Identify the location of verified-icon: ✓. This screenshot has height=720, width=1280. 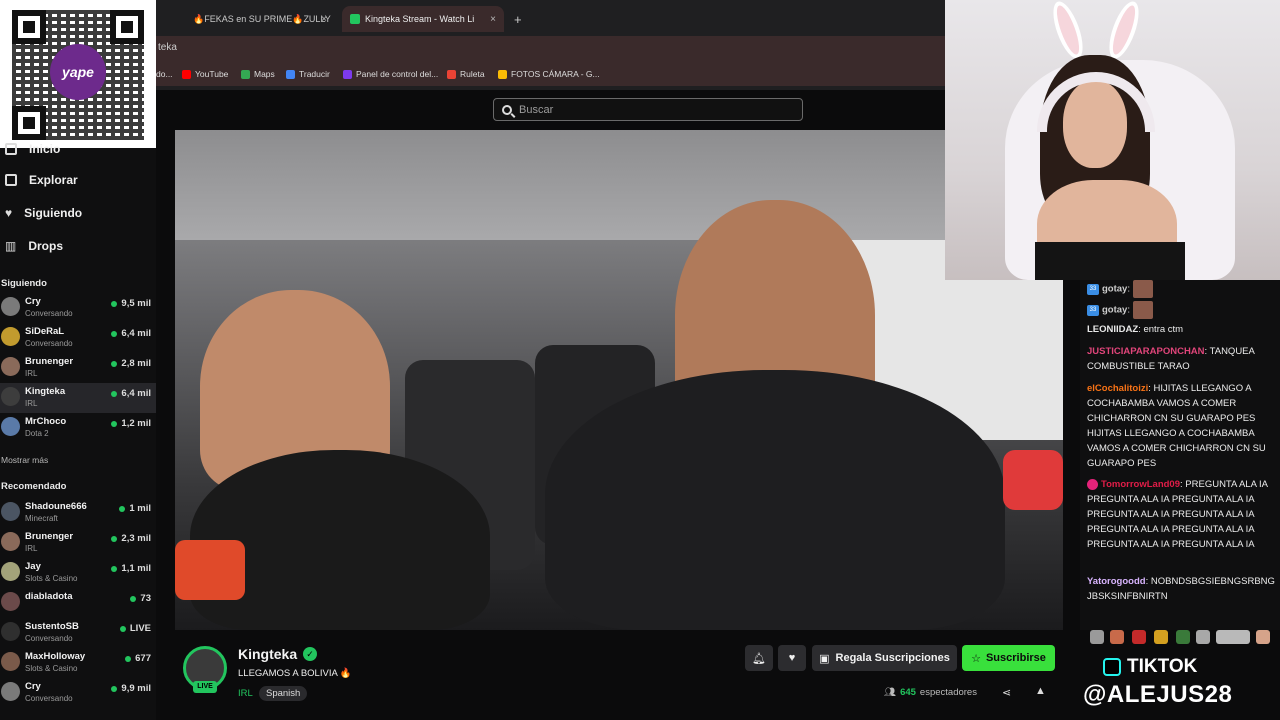
(310, 654).